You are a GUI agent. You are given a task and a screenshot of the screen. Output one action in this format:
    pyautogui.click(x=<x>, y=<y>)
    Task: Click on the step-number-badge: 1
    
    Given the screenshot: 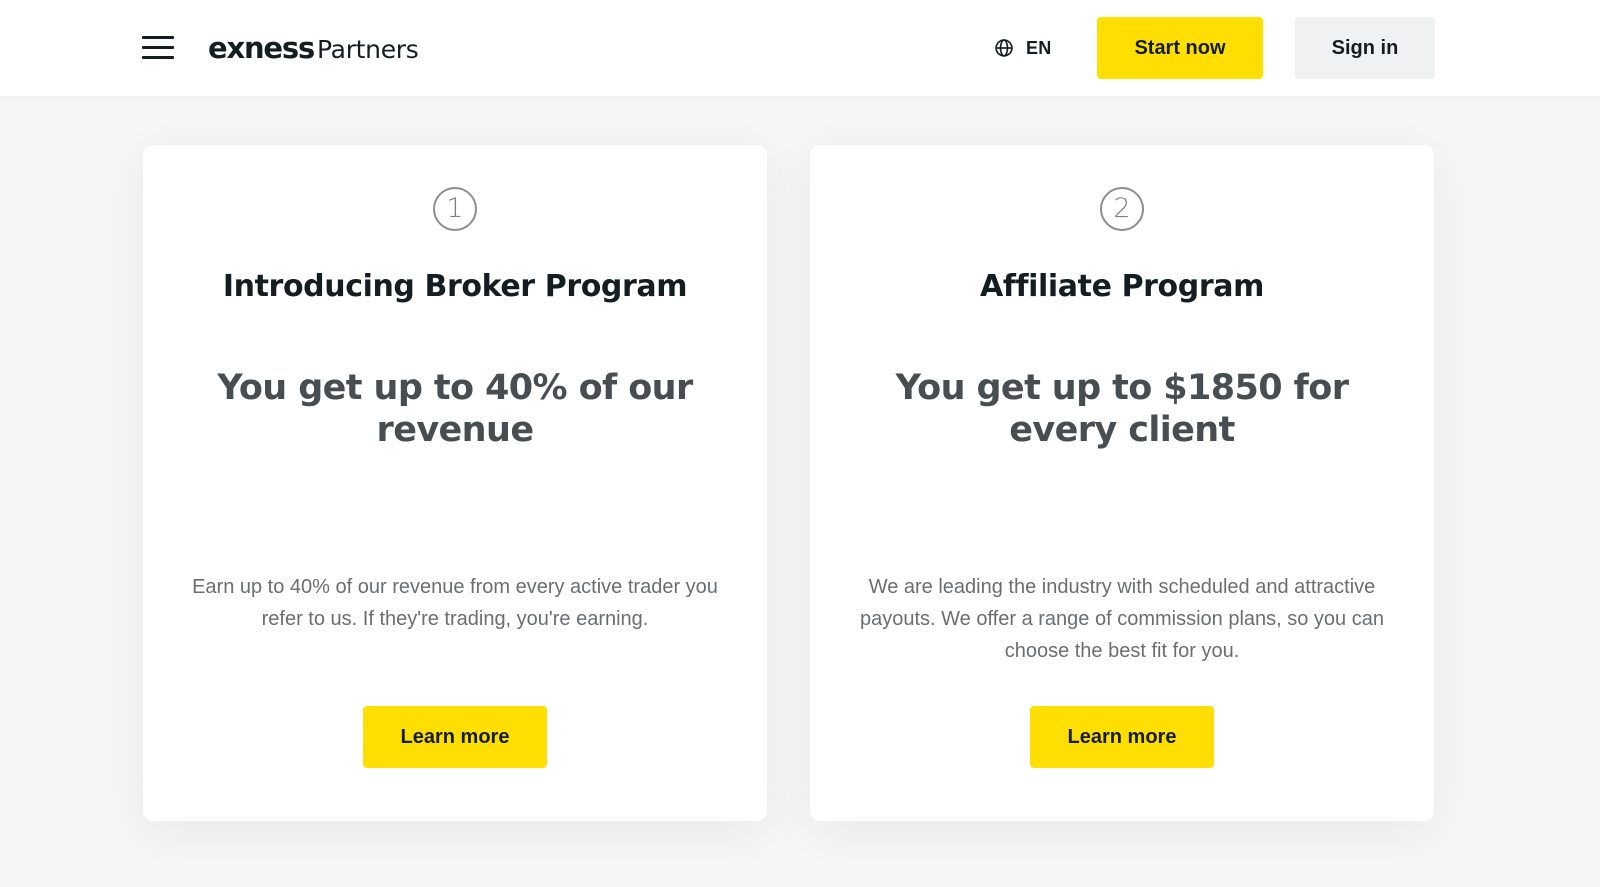 What is the action you would take?
    pyautogui.click(x=455, y=209)
    